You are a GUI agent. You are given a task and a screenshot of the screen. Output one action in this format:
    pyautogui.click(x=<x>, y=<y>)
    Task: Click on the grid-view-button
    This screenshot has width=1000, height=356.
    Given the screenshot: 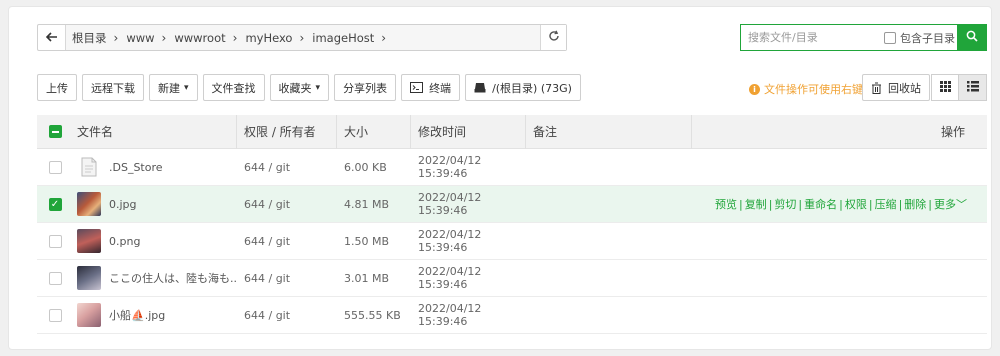 What is the action you would take?
    pyautogui.click(x=945, y=87)
    